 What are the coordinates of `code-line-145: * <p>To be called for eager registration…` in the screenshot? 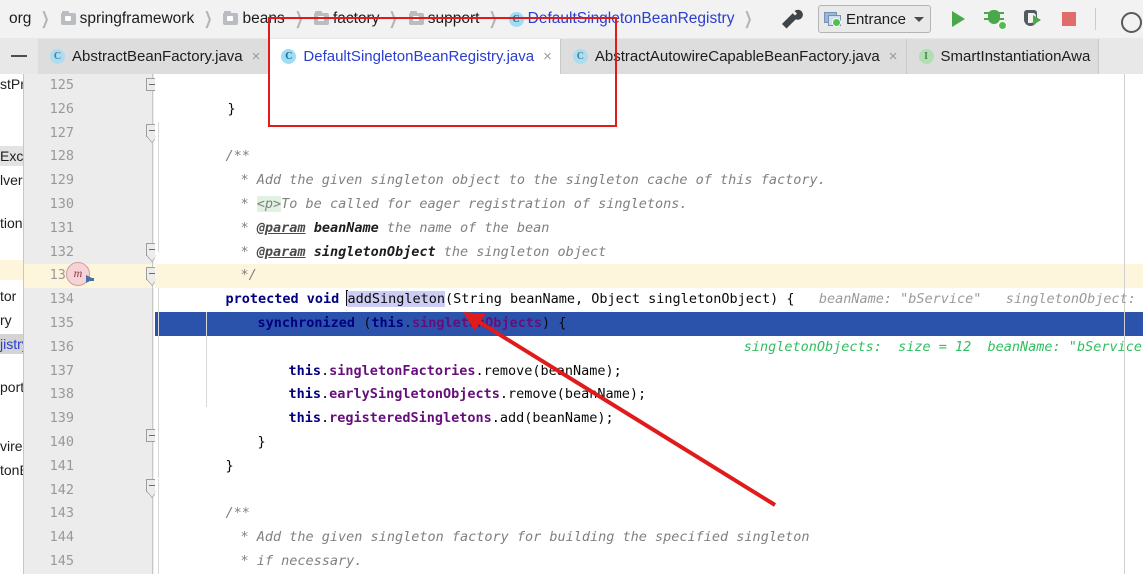 It's located at (525, 562).